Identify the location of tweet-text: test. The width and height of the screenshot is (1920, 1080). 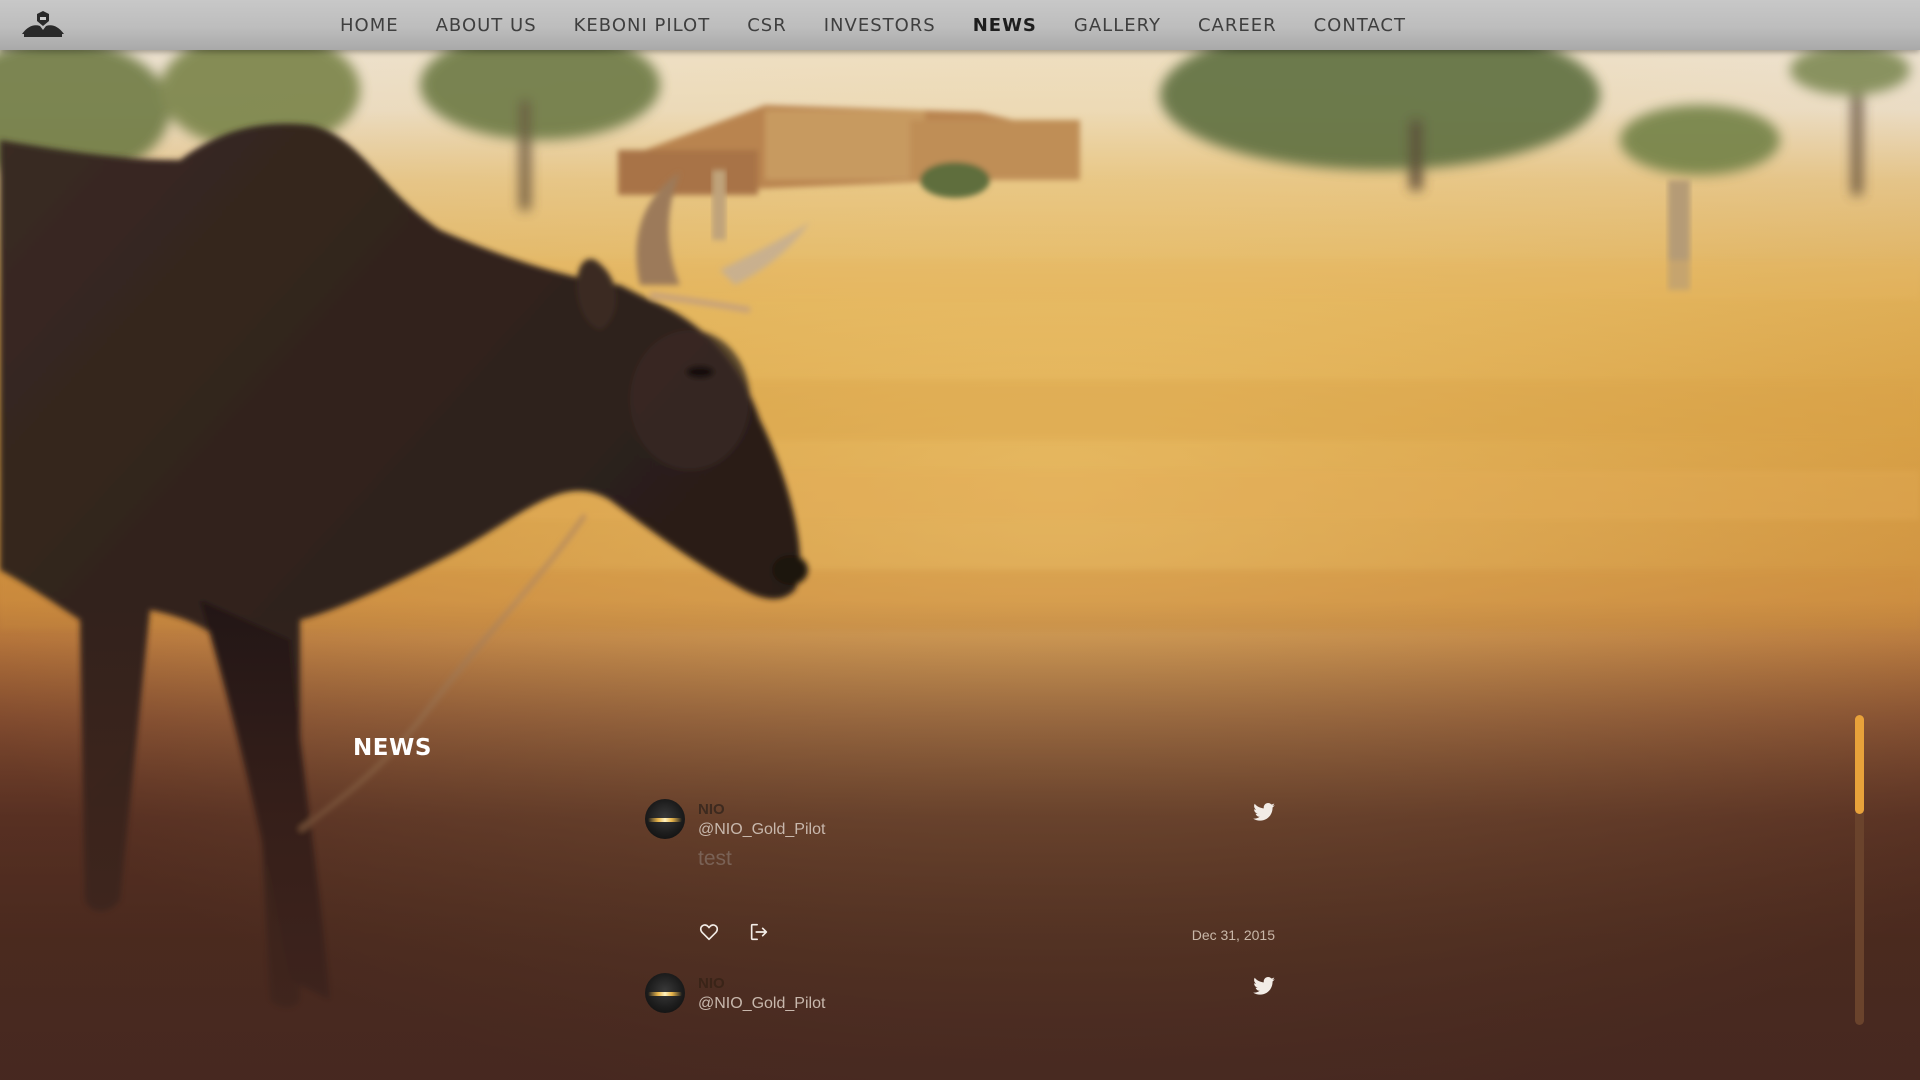
(715, 858).